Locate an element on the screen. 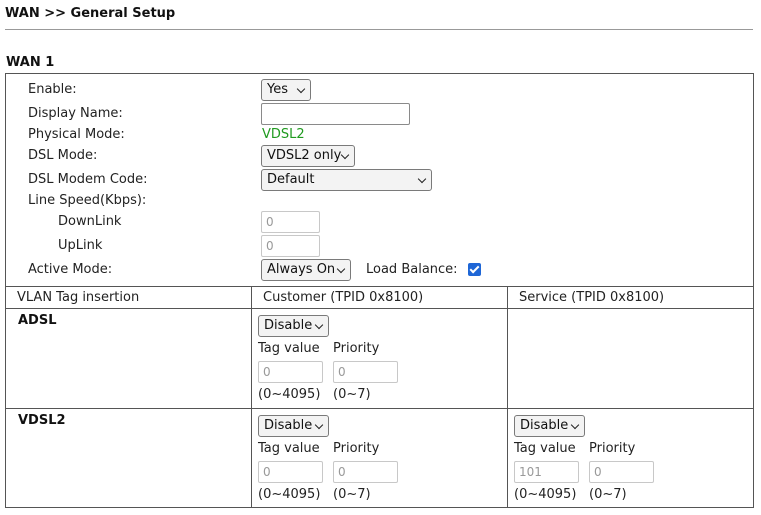  row-name-adsl: ADSL is located at coordinates (37, 320).